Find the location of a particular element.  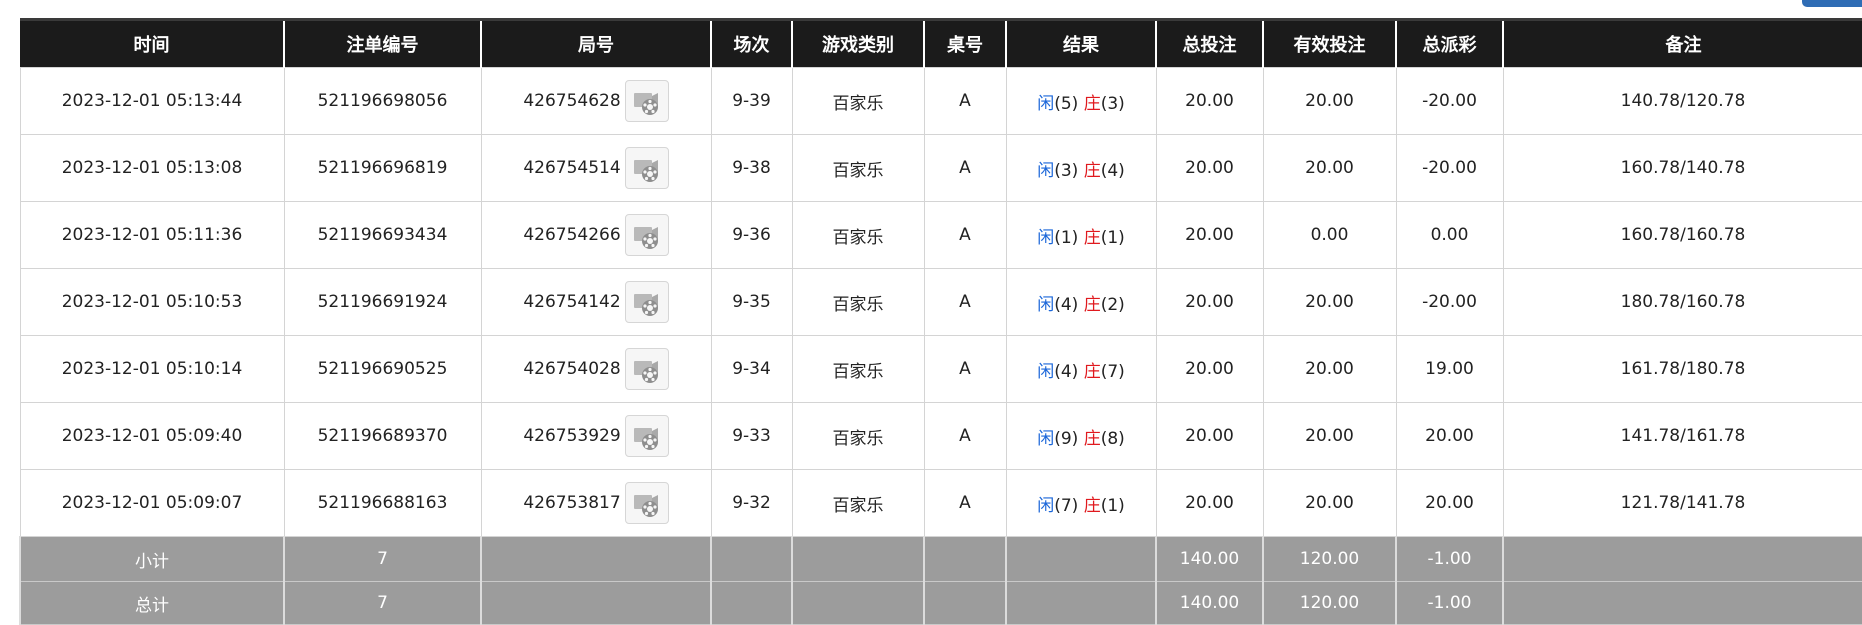

cell-bet-id: 521196690525 is located at coordinates (382, 369).